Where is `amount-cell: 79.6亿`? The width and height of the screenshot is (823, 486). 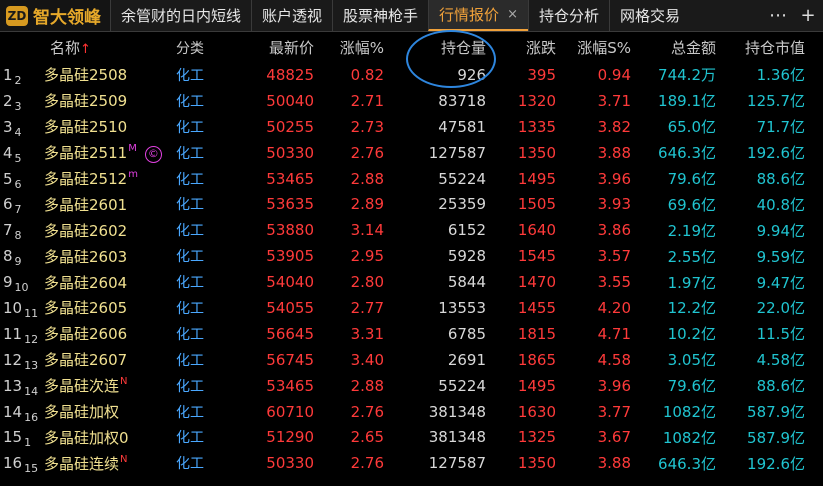
amount-cell: 79.6亿 is located at coordinates (691, 179).